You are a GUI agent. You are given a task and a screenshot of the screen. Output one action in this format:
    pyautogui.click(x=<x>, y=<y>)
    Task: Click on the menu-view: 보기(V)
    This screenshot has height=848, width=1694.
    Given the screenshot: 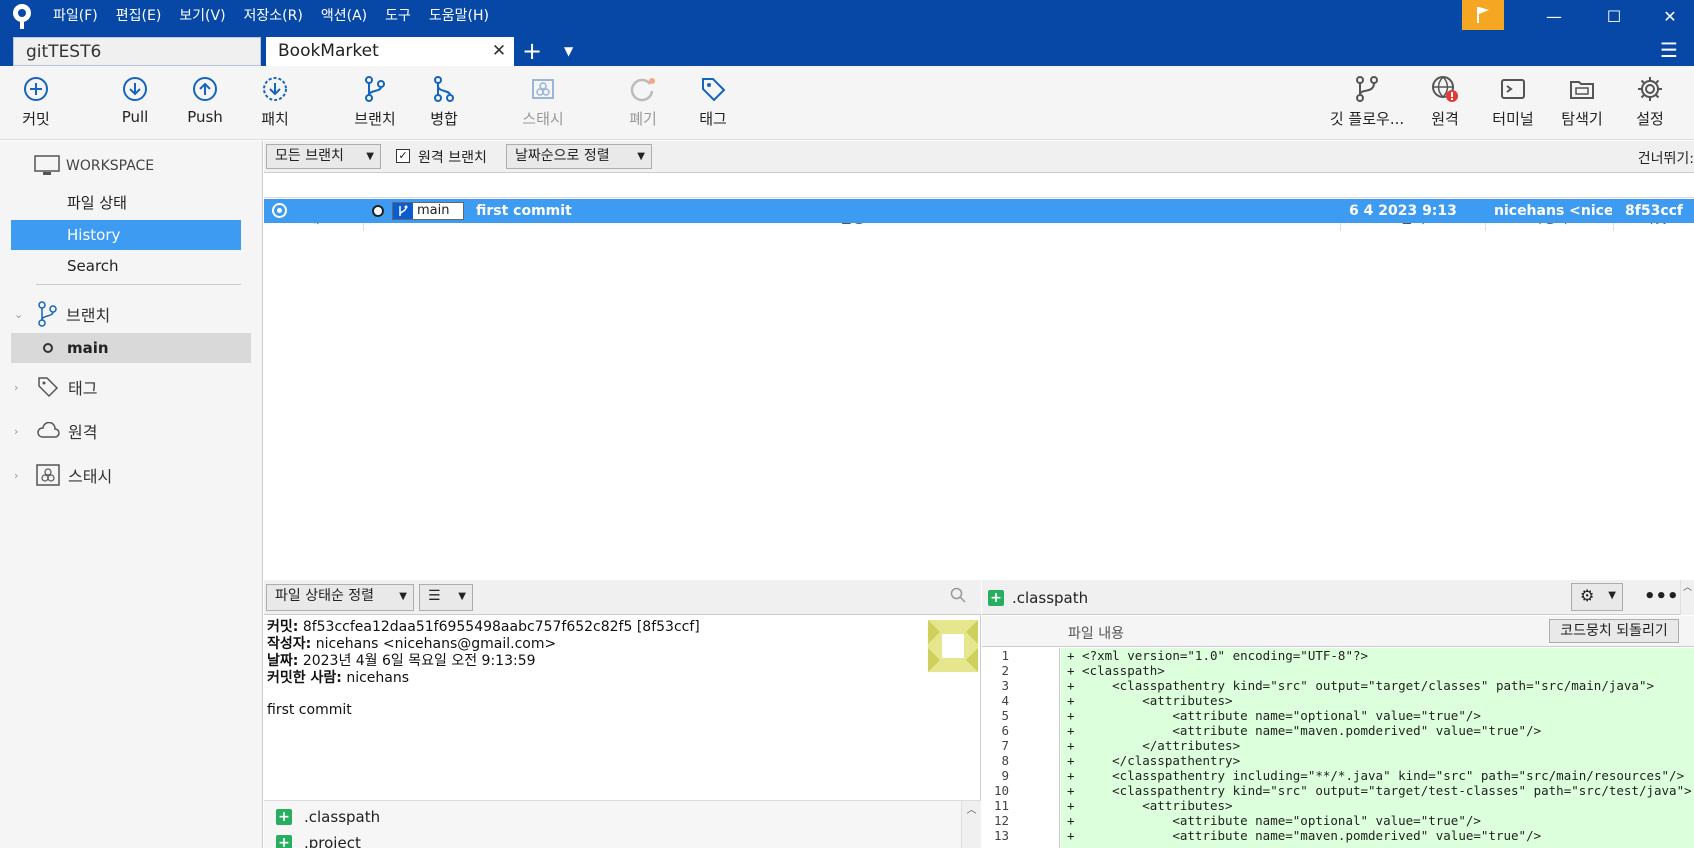 What is the action you would take?
    pyautogui.click(x=202, y=16)
    